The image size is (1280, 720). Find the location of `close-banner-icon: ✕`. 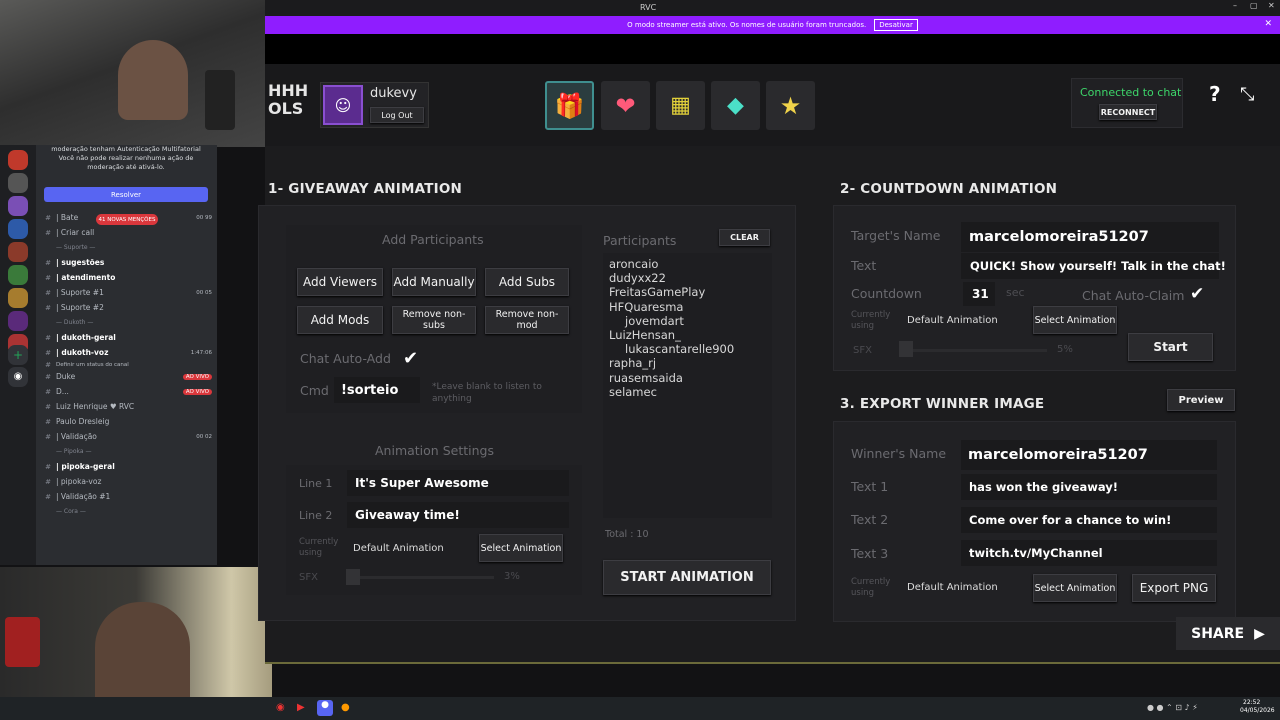

close-banner-icon: ✕ is located at coordinates (1268, 24).